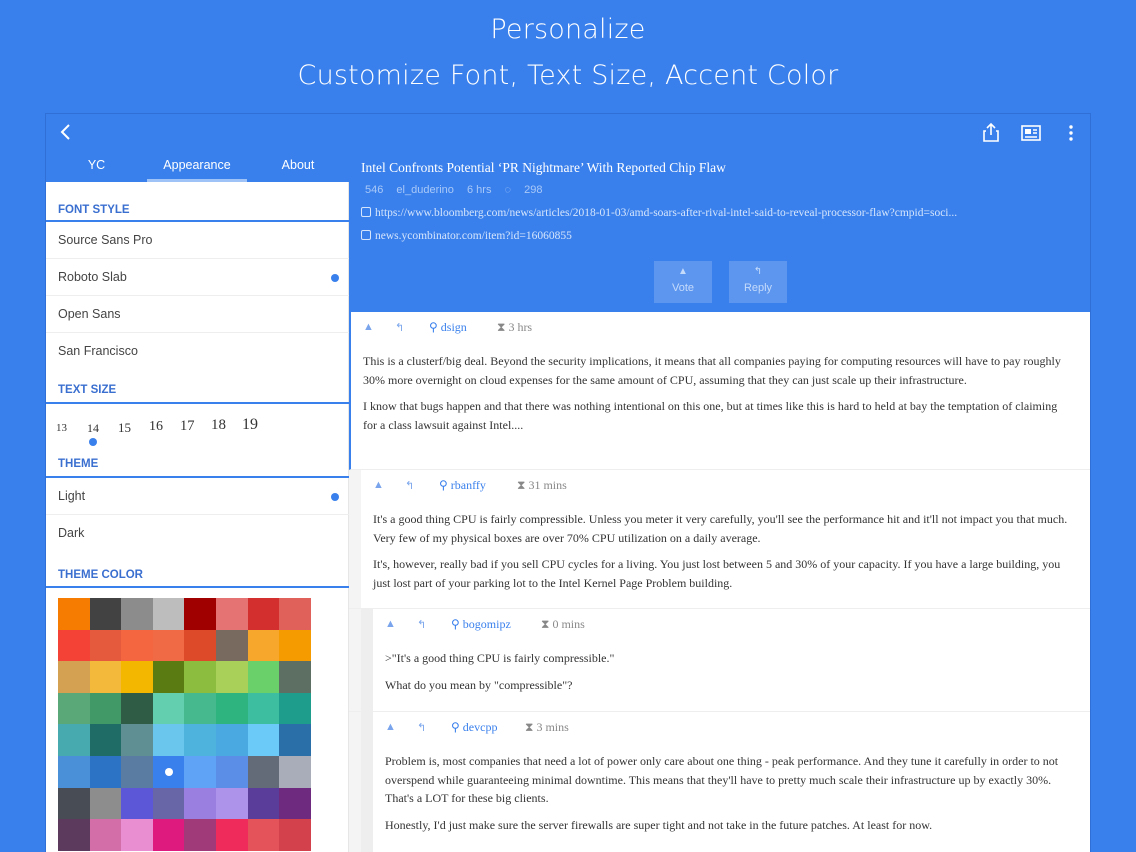 The height and width of the screenshot is (852, 1136). Describe the element at coordinates (197, 496) in the screenshot. I see `theme-option-light: Light` at that location.